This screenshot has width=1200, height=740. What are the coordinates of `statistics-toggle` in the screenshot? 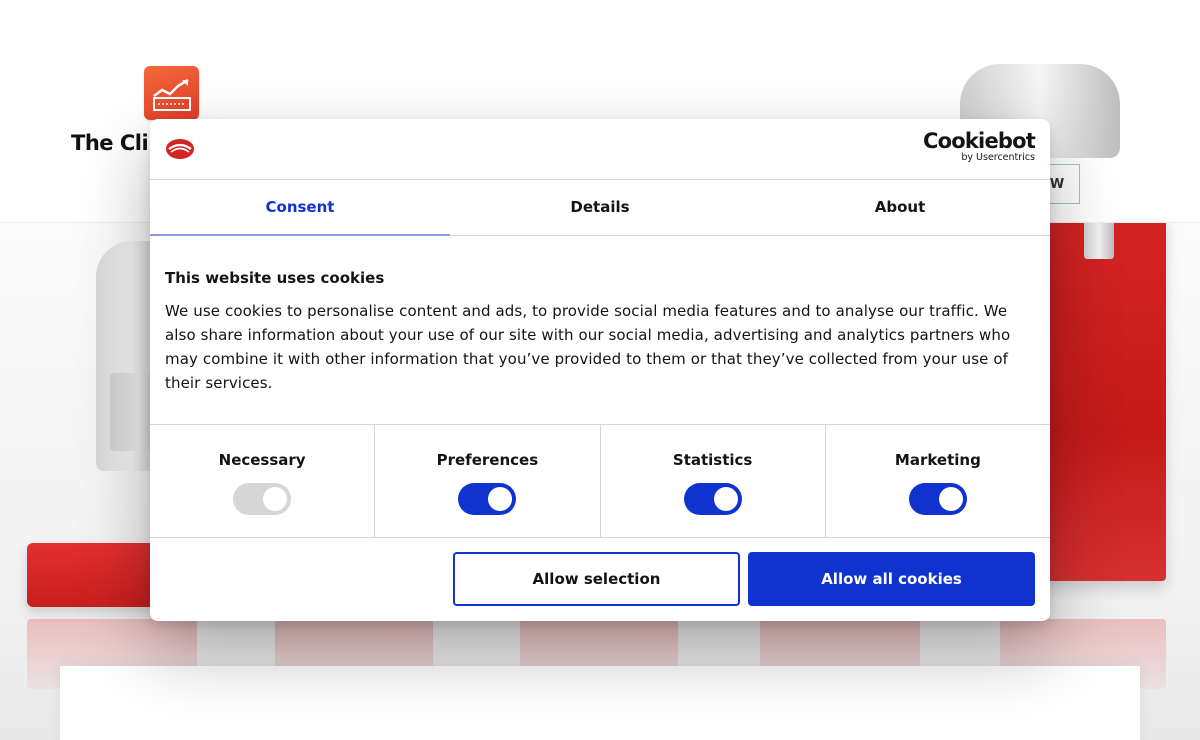 It's located at (712, 499).